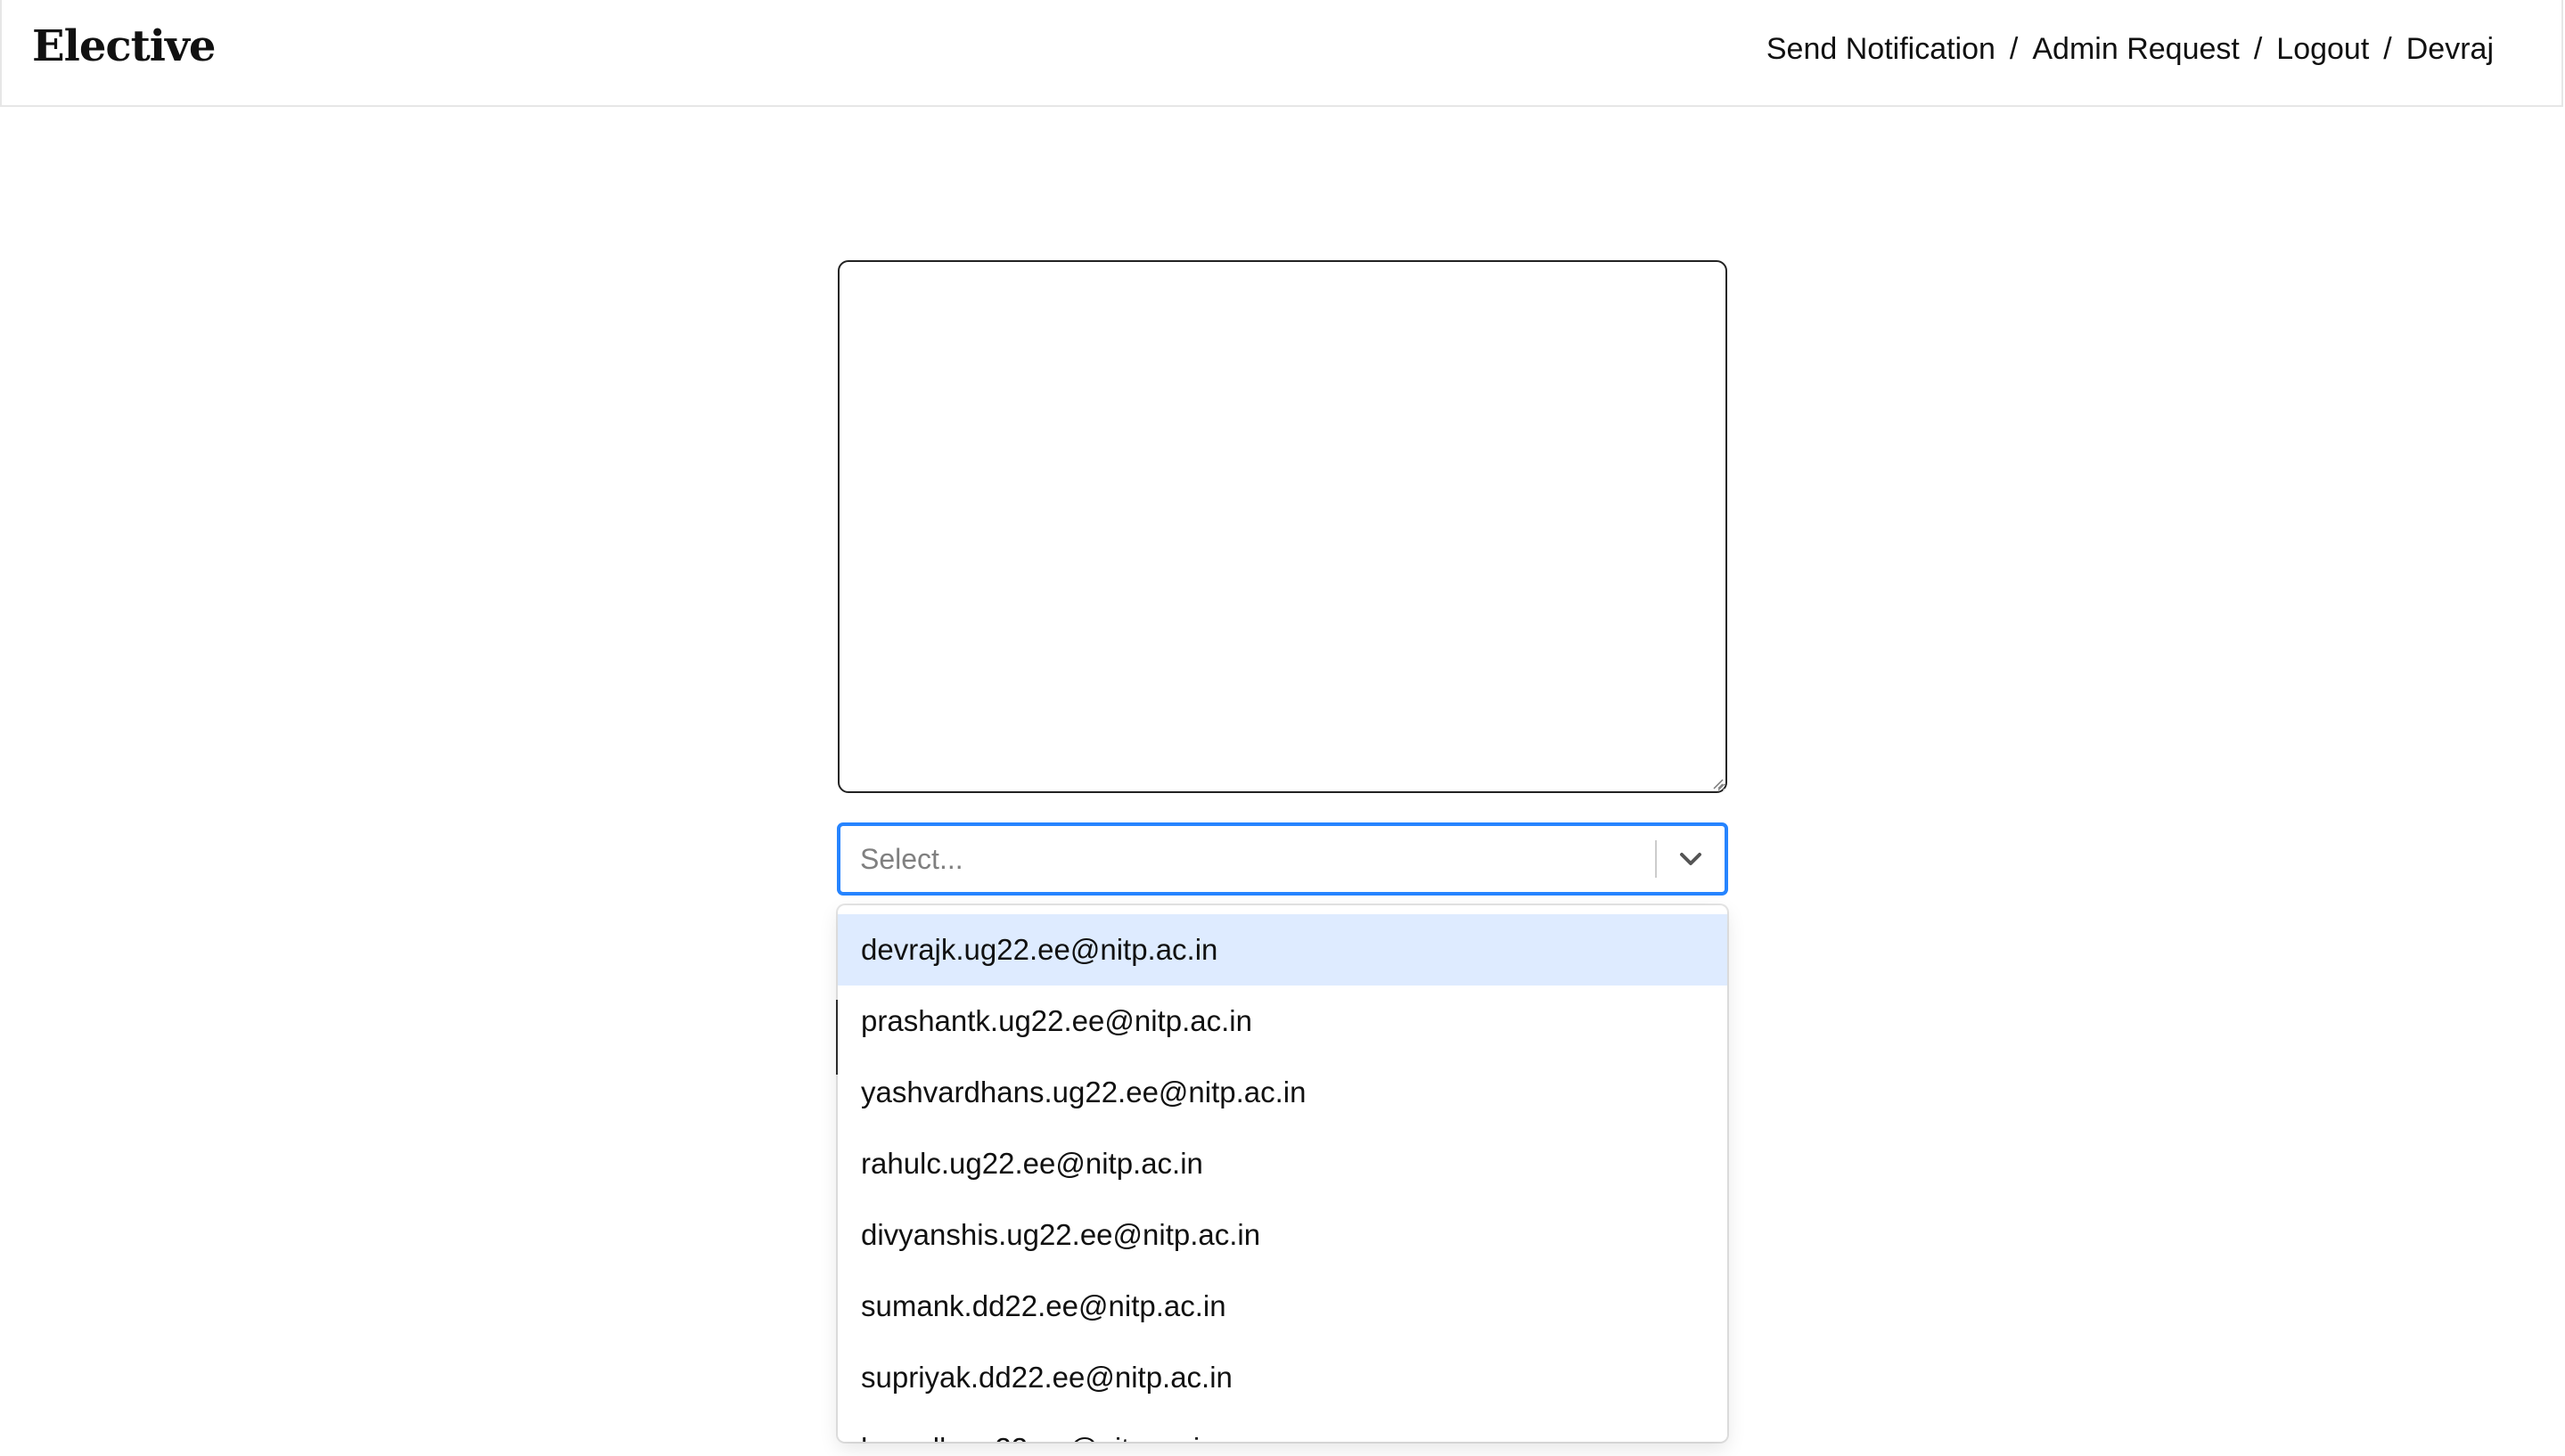  What do you see at coordinates (1282, 1021) in the screenshot?
I see `select-option: prashantk.ug22.ee@nitp.ac.in` at bounding box center [1282, 1021].